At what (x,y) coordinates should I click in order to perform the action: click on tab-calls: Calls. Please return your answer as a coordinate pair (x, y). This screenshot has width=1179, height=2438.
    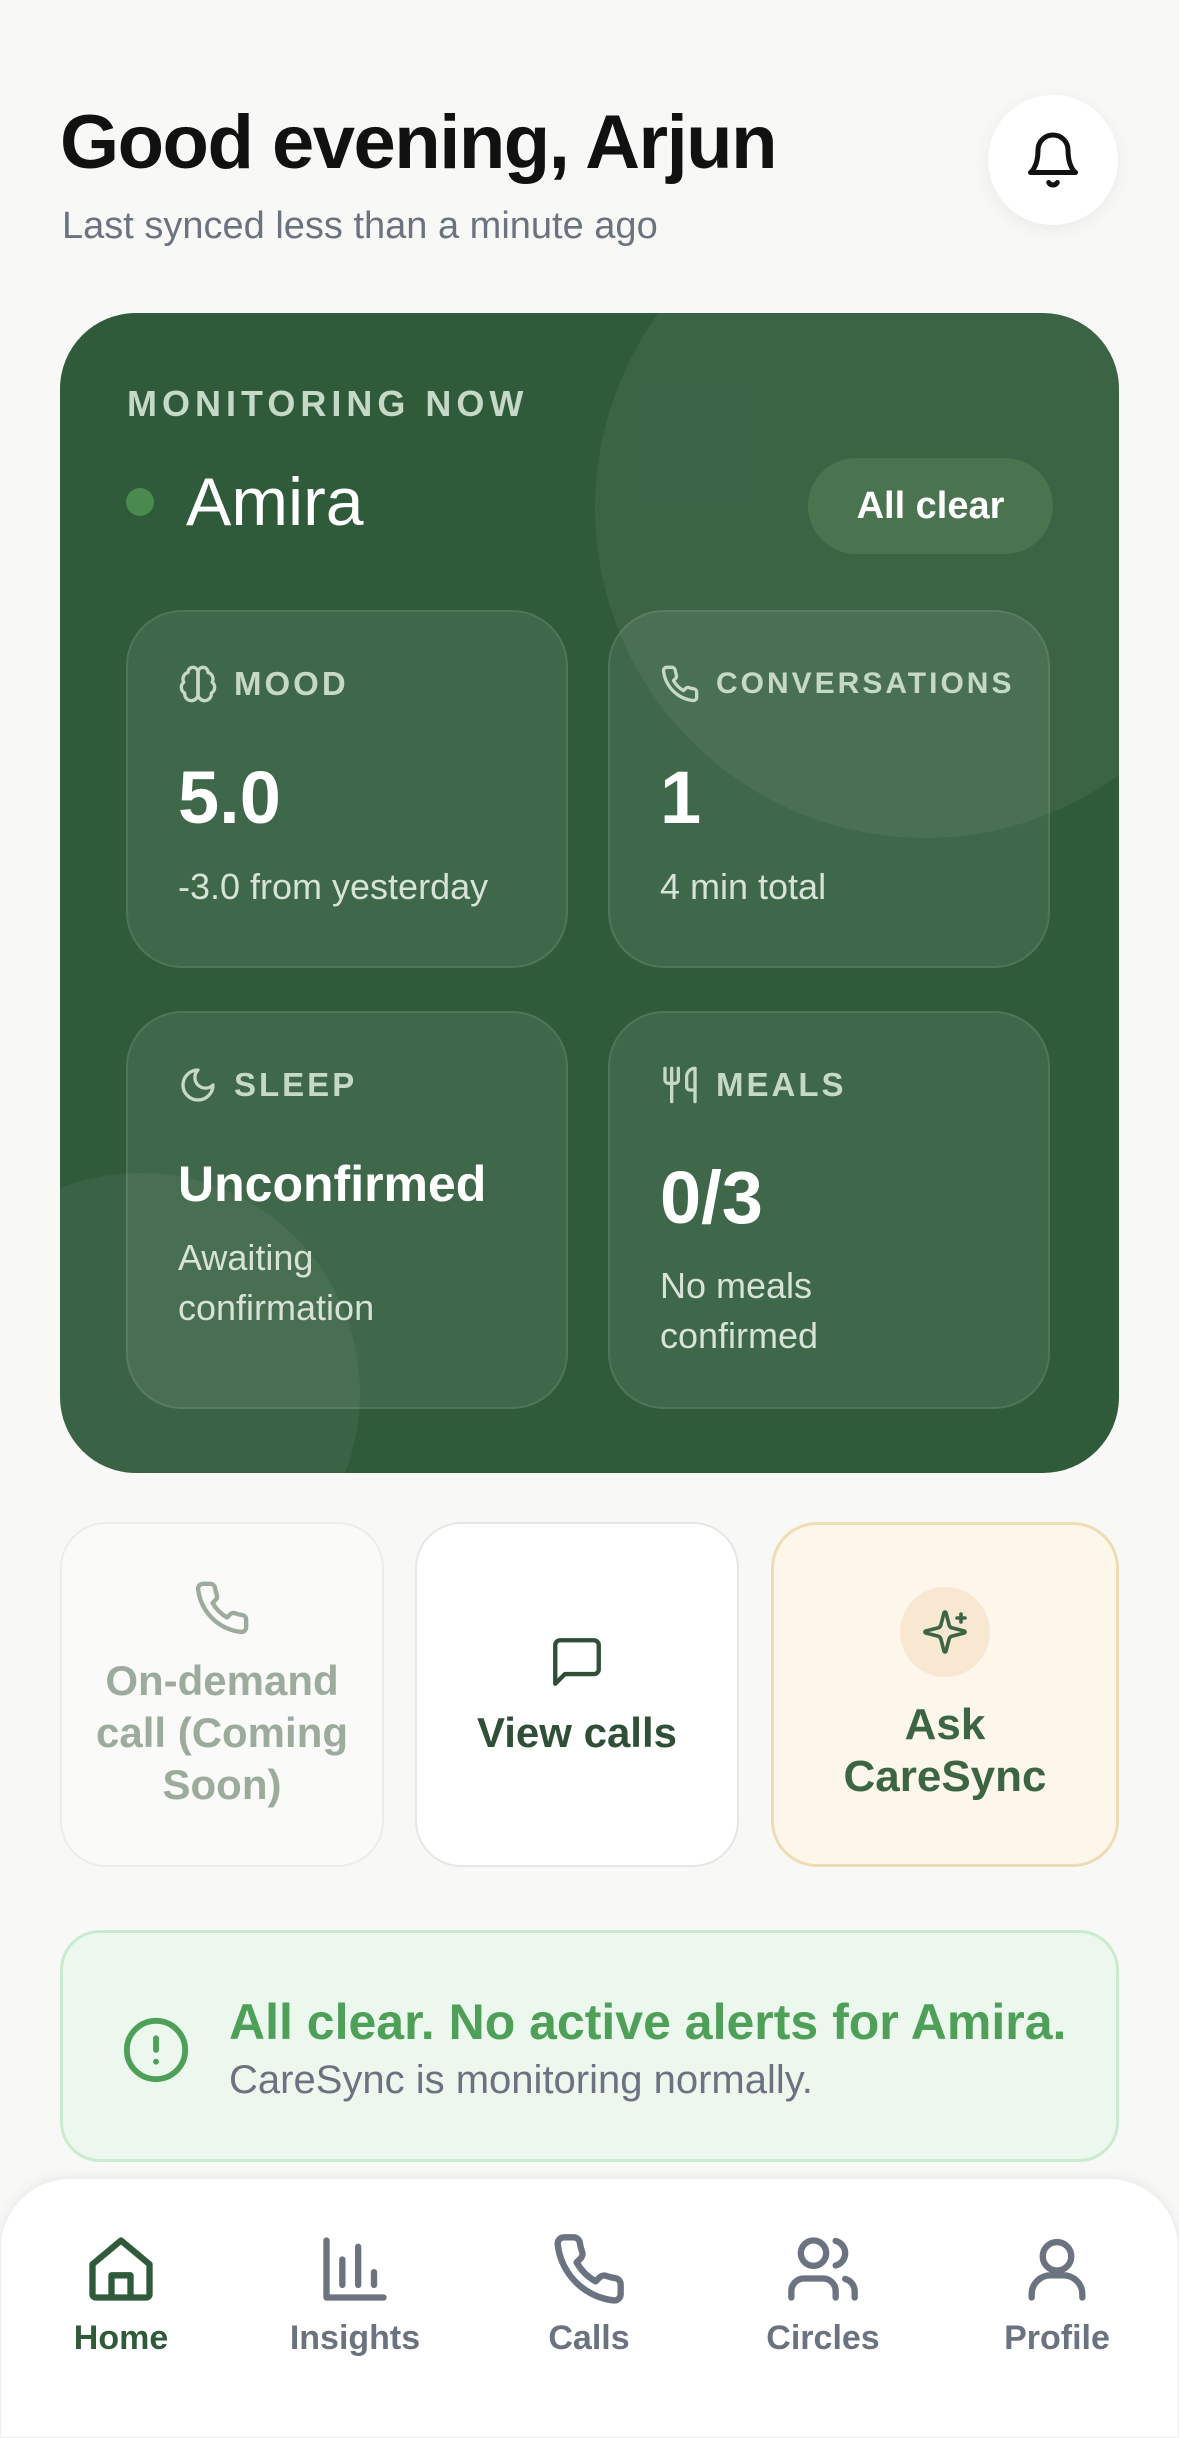
    Looking at the image, I should click on (589, 2294).